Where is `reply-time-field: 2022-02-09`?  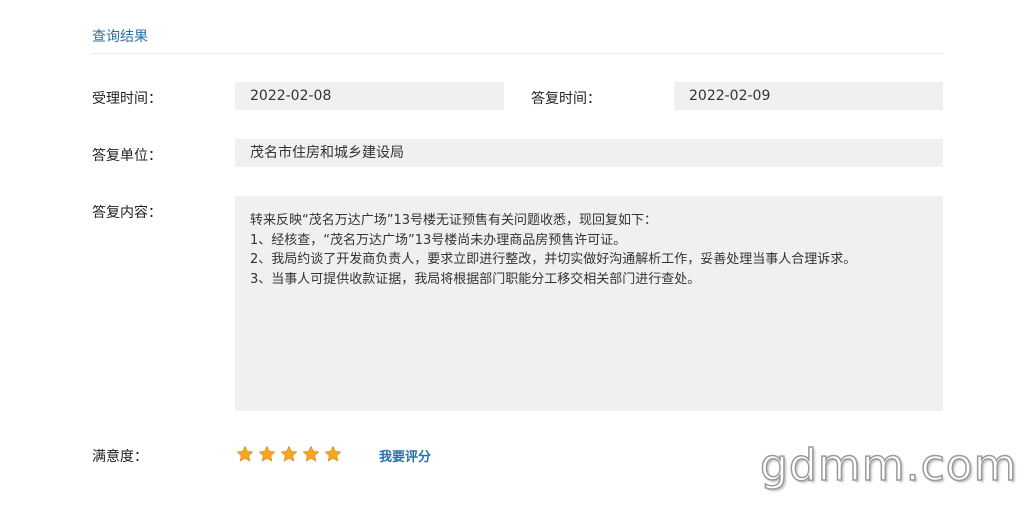
reply-time-field: 2022-02-09 is located at coordinates (808, 96).